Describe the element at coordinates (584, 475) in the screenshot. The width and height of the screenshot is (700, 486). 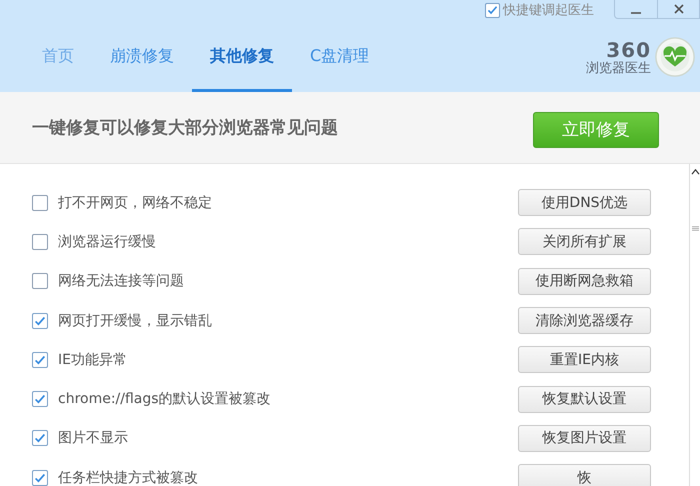
I see `repair-button: 恢` at that location.